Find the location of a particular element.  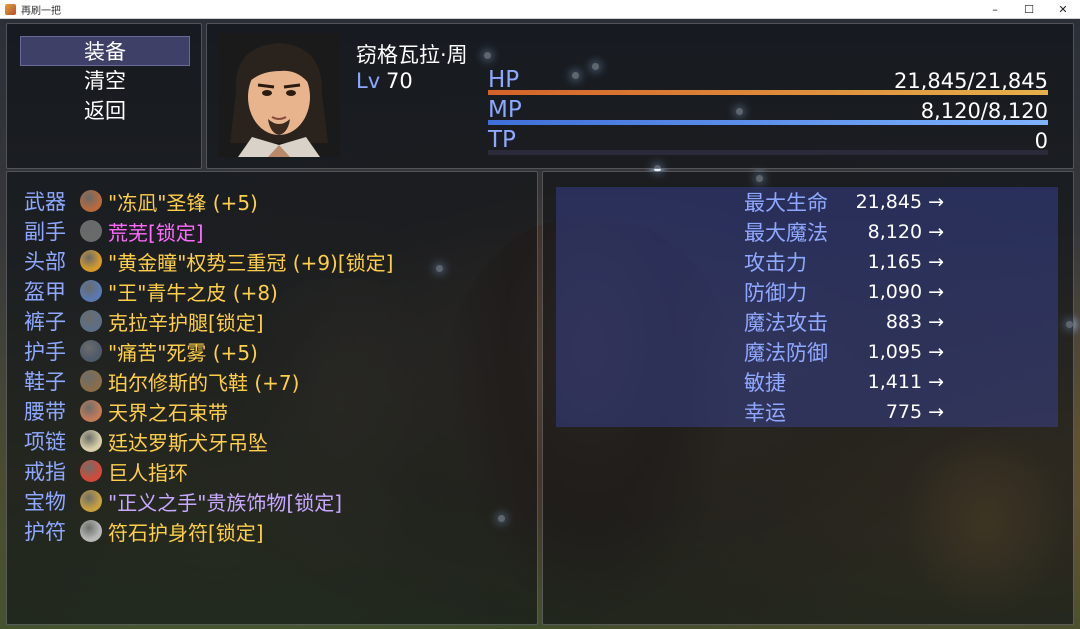

stat-row: 防御力 1,090 → is located at coordinates (844, 292).